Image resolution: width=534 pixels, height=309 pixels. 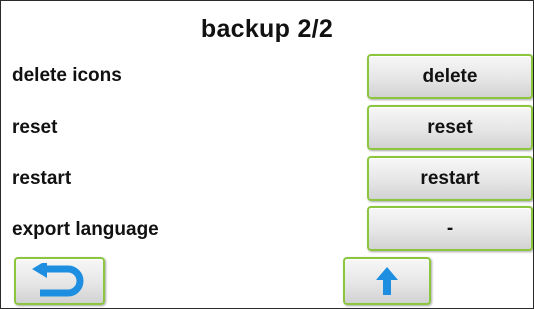 What do you see at coordinates (450, 76) in the screenshot?
I see `delete-button: delete` at bounding box center [450, 76].